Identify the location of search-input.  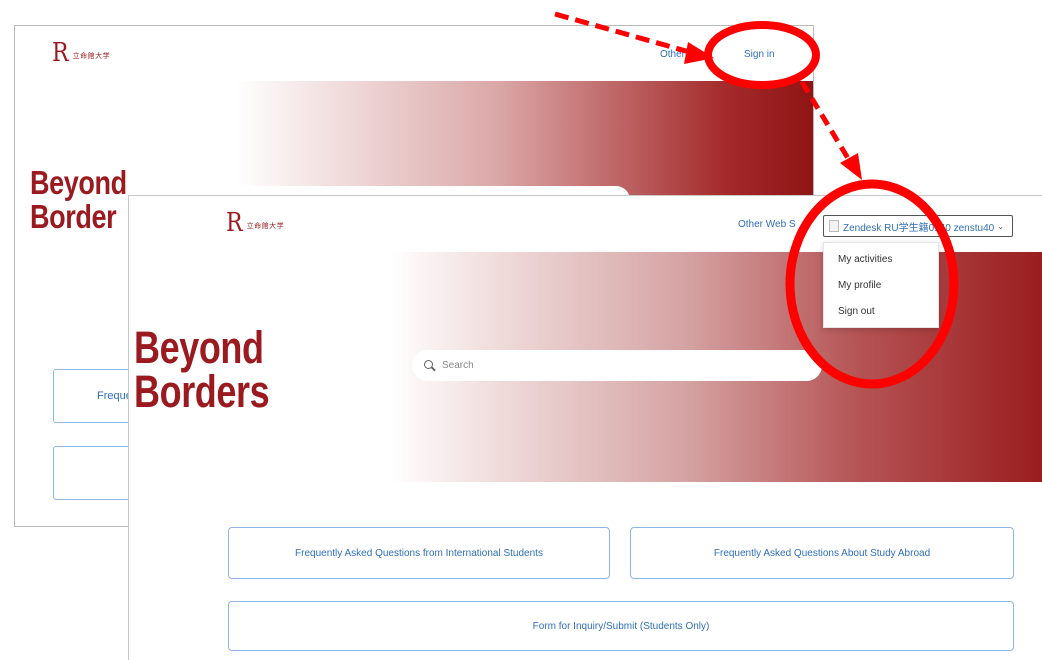
(612, 365).